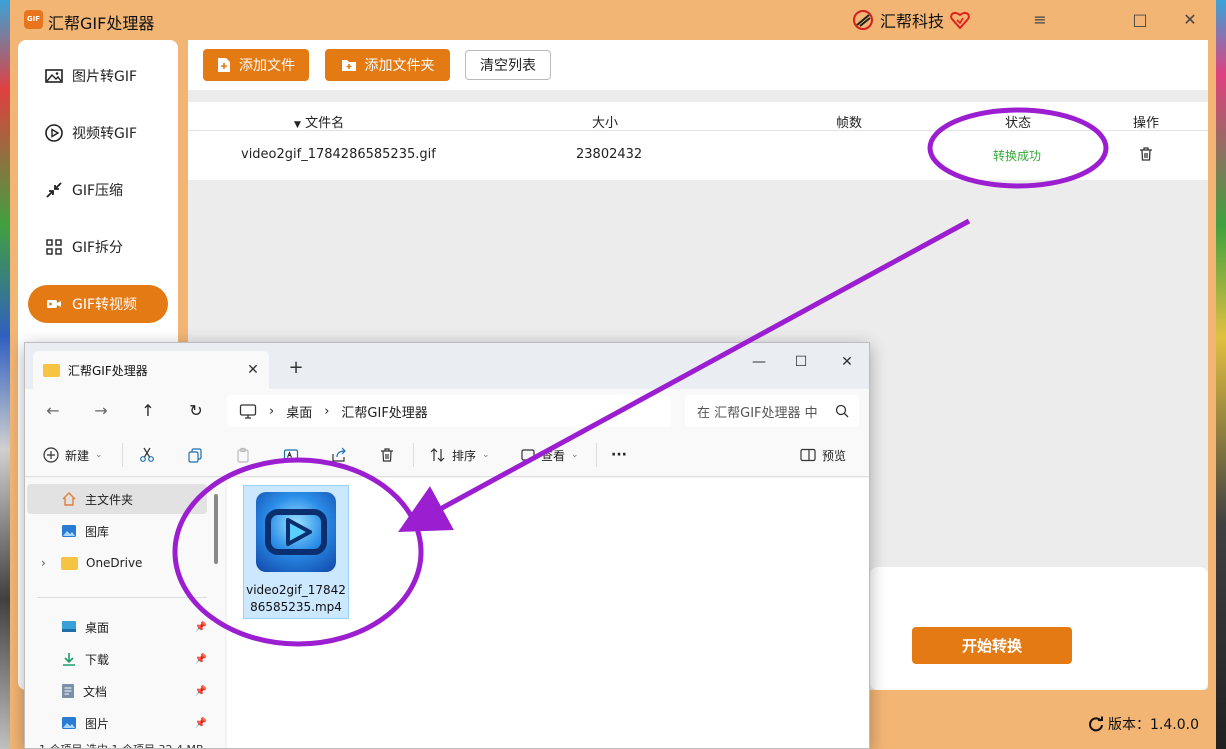 This screenshot has height=749, width=1226. Describe the element at coordinates (148, 411) in the screenshot. I see `up-arrow-icon: ↑` at that location.